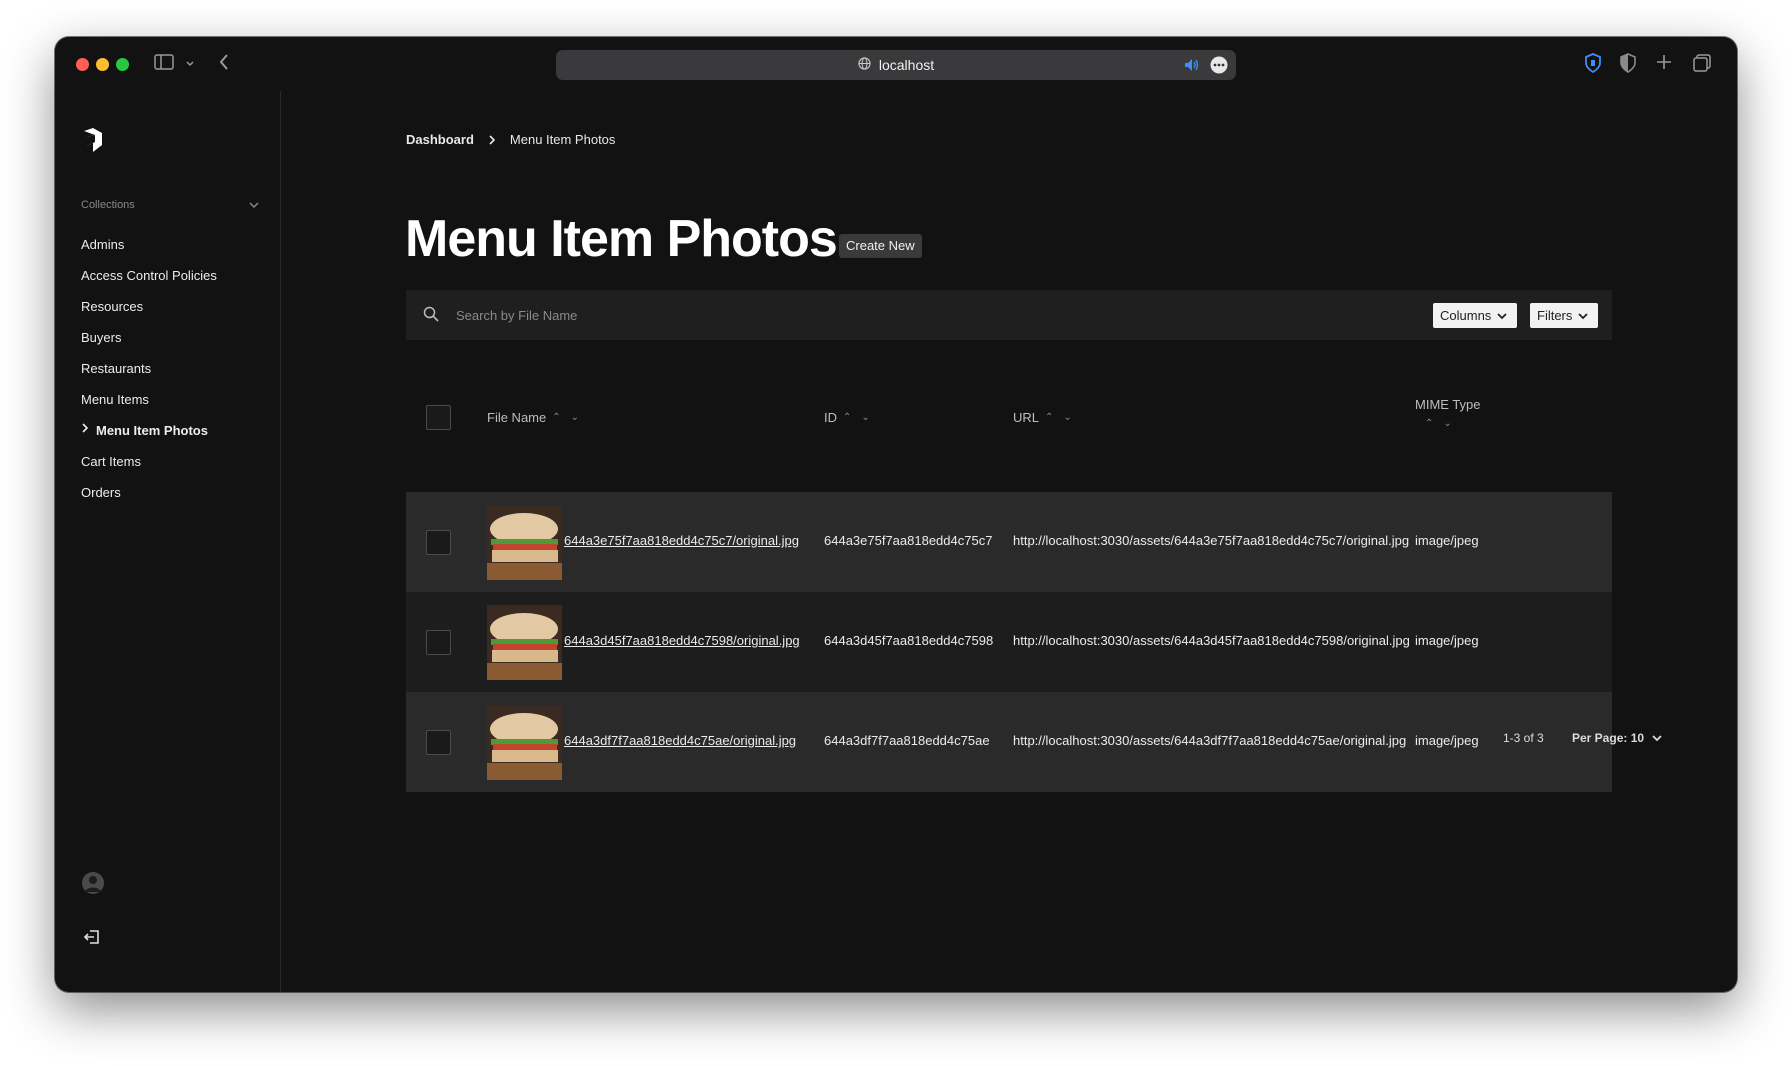 The image size is (1792, 1066). I want to click on privacy-shield-icon, so click(1628, 65).